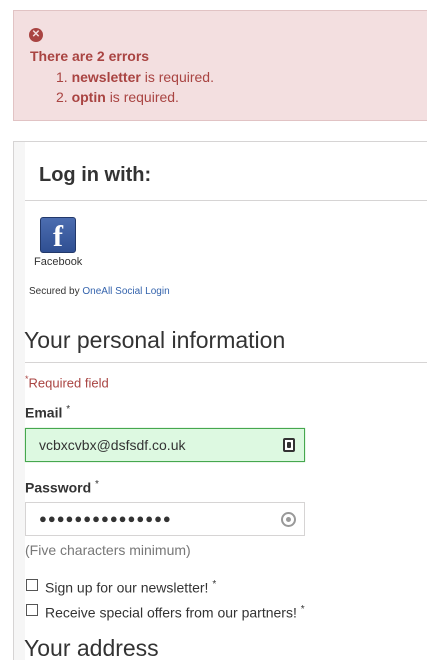  I want to click on password-label: Password *, so click(62, 487).